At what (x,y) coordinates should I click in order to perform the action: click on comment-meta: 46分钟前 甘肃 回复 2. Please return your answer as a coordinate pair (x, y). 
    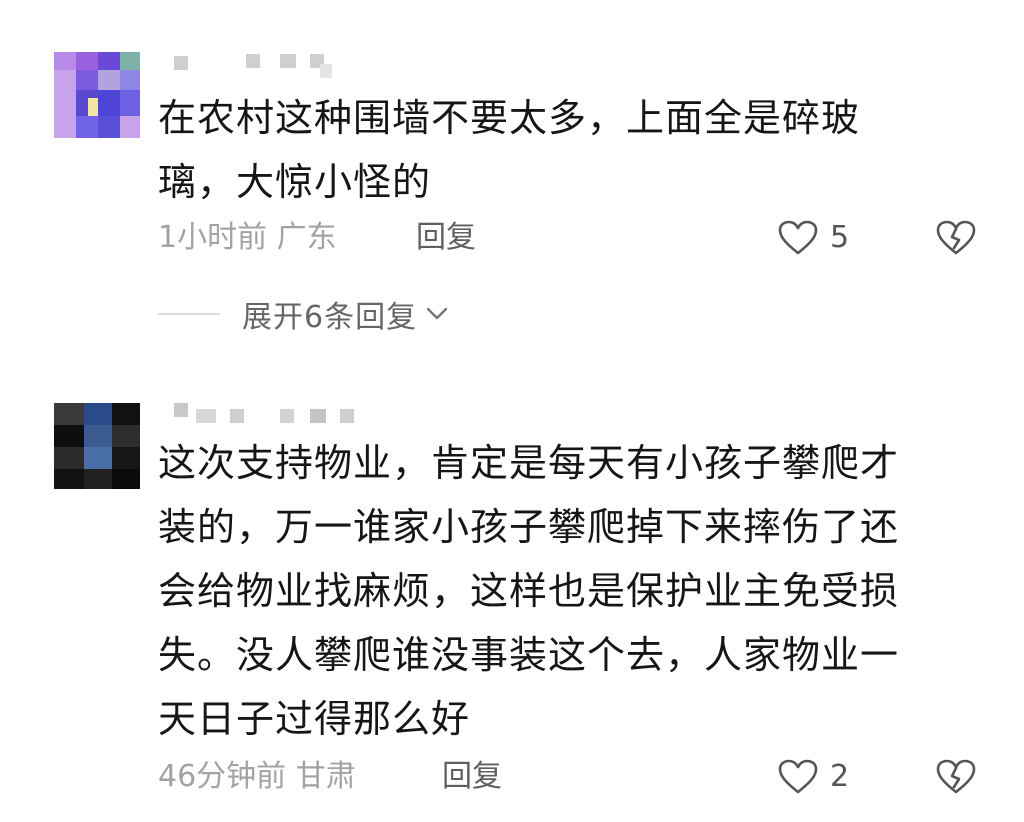
    Looking at the image, I should click on (591, 777).